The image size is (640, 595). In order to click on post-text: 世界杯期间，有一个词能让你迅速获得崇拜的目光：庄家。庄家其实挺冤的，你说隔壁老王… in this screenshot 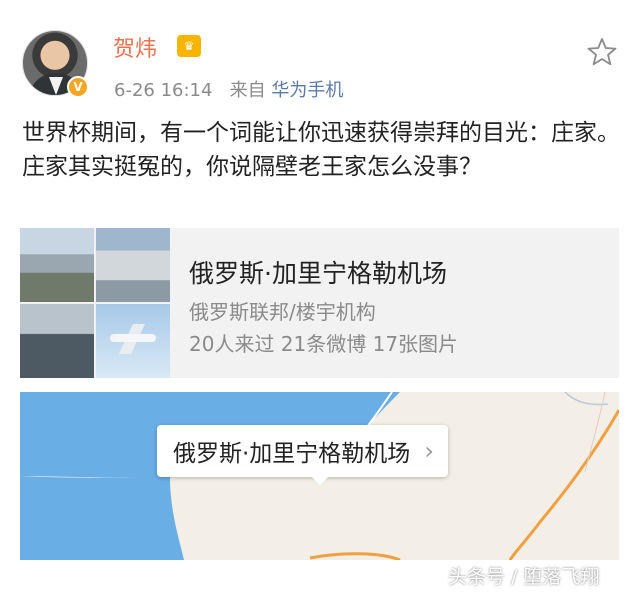, I will do `click(321, 150)`.